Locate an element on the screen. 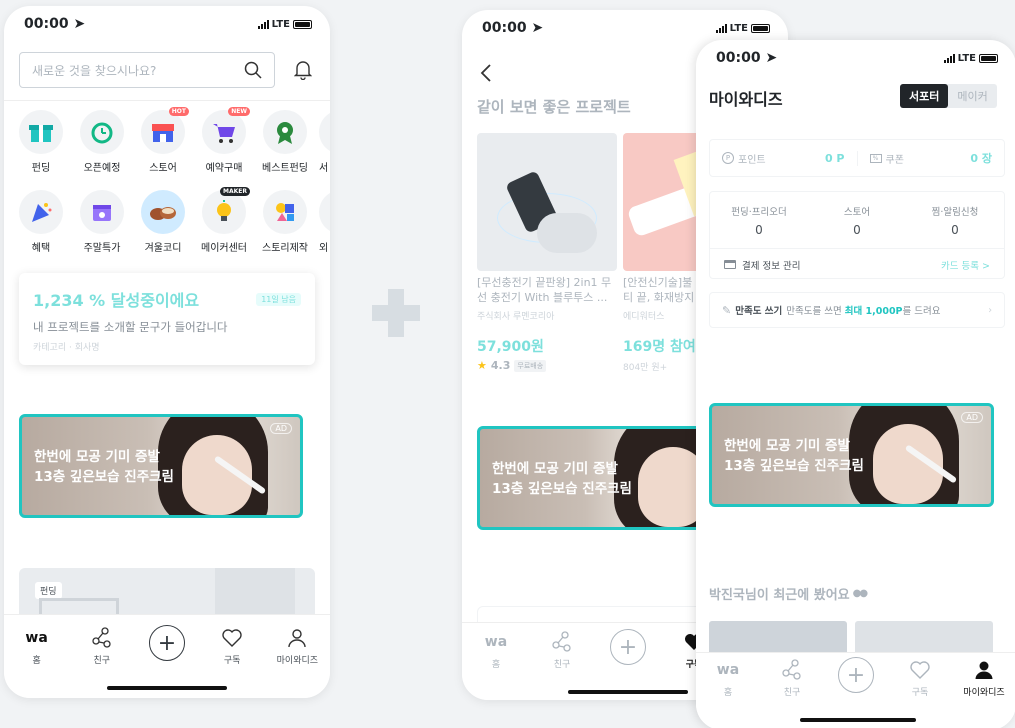 This screenshot has width=1015, height=728. toggle-maker: 메이커 is located at coordinates (972, 96).